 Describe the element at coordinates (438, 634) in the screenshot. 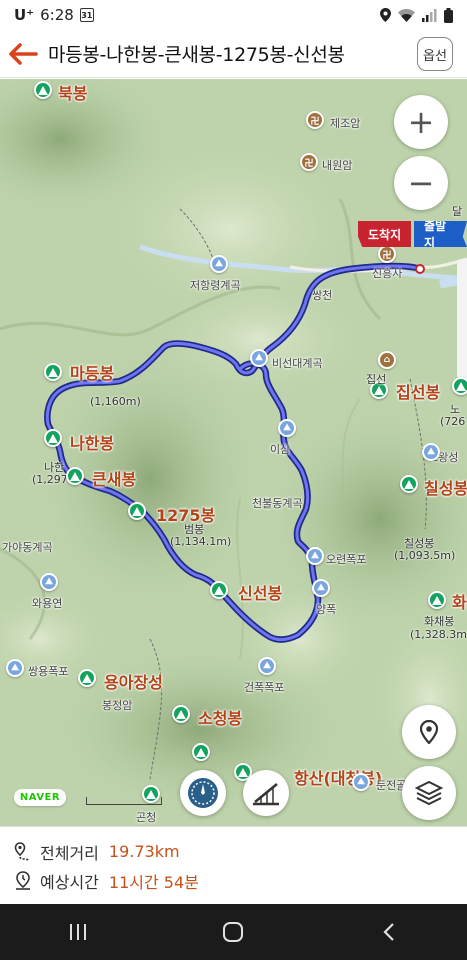

I see `peak-elev-hwachae: (1,328.3m)` at that location.